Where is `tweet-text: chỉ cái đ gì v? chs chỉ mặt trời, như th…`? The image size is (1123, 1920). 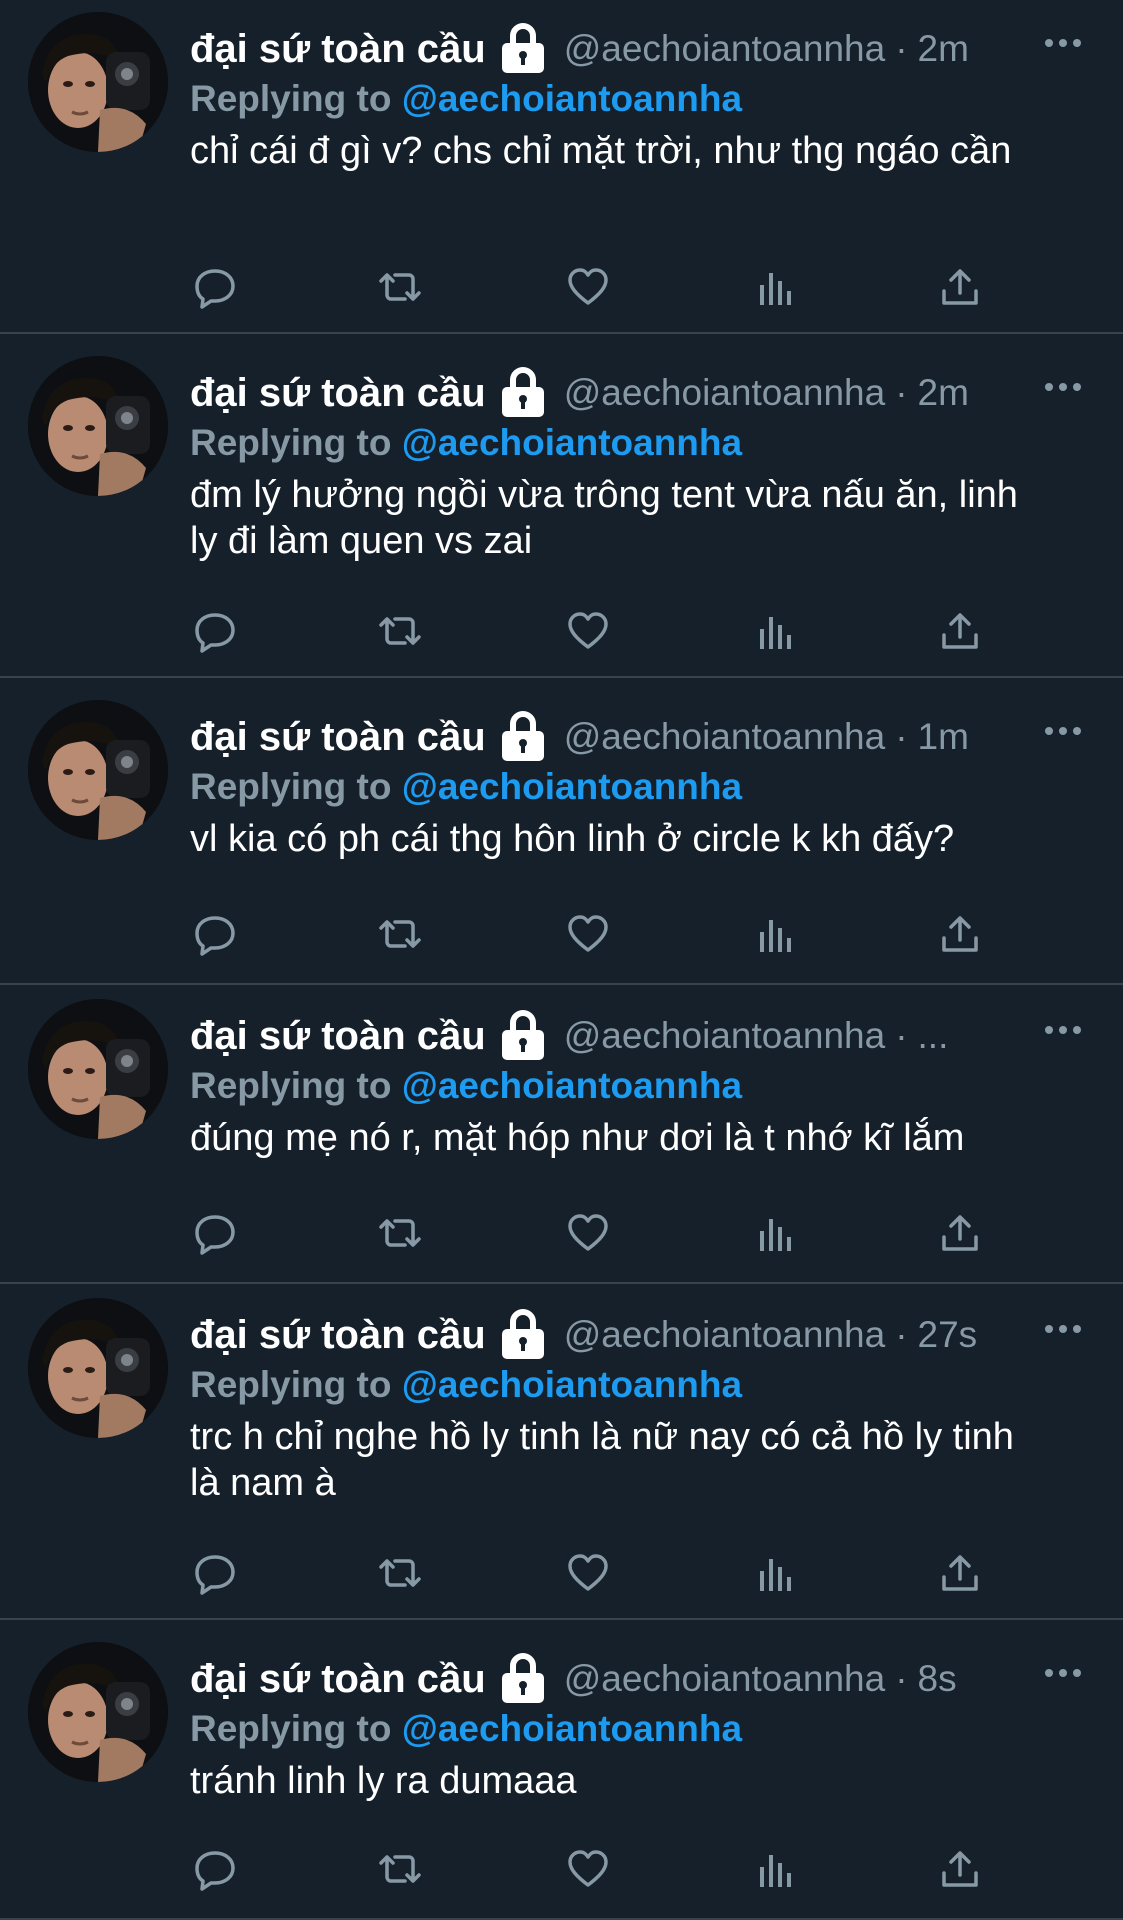 tweet-text: chỉ cái đ gì v? chs chỉ mặt trời, như th… is located at coordinates (601, 151).